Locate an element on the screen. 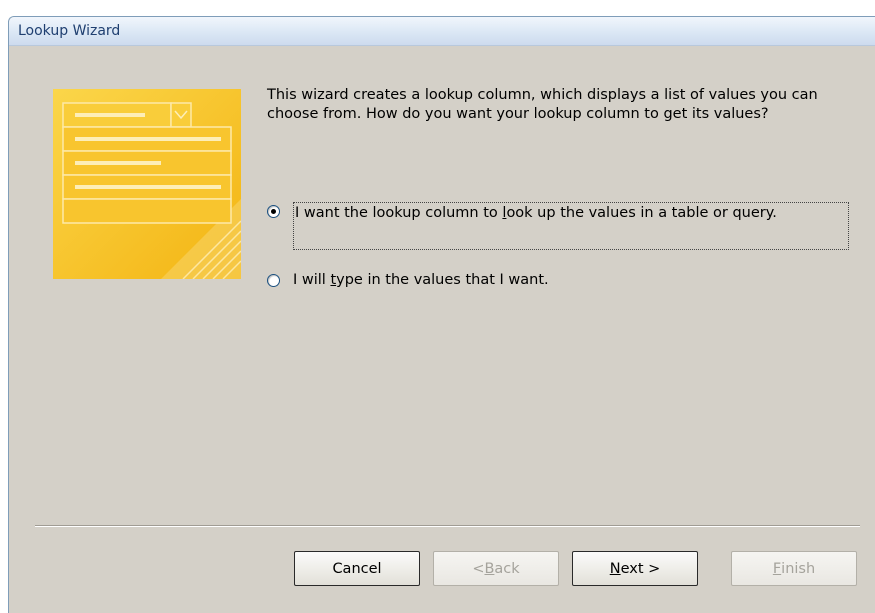 This screenshot has height=613, width=875. cancel-button: Cancel is located at coordinates (357, 568).